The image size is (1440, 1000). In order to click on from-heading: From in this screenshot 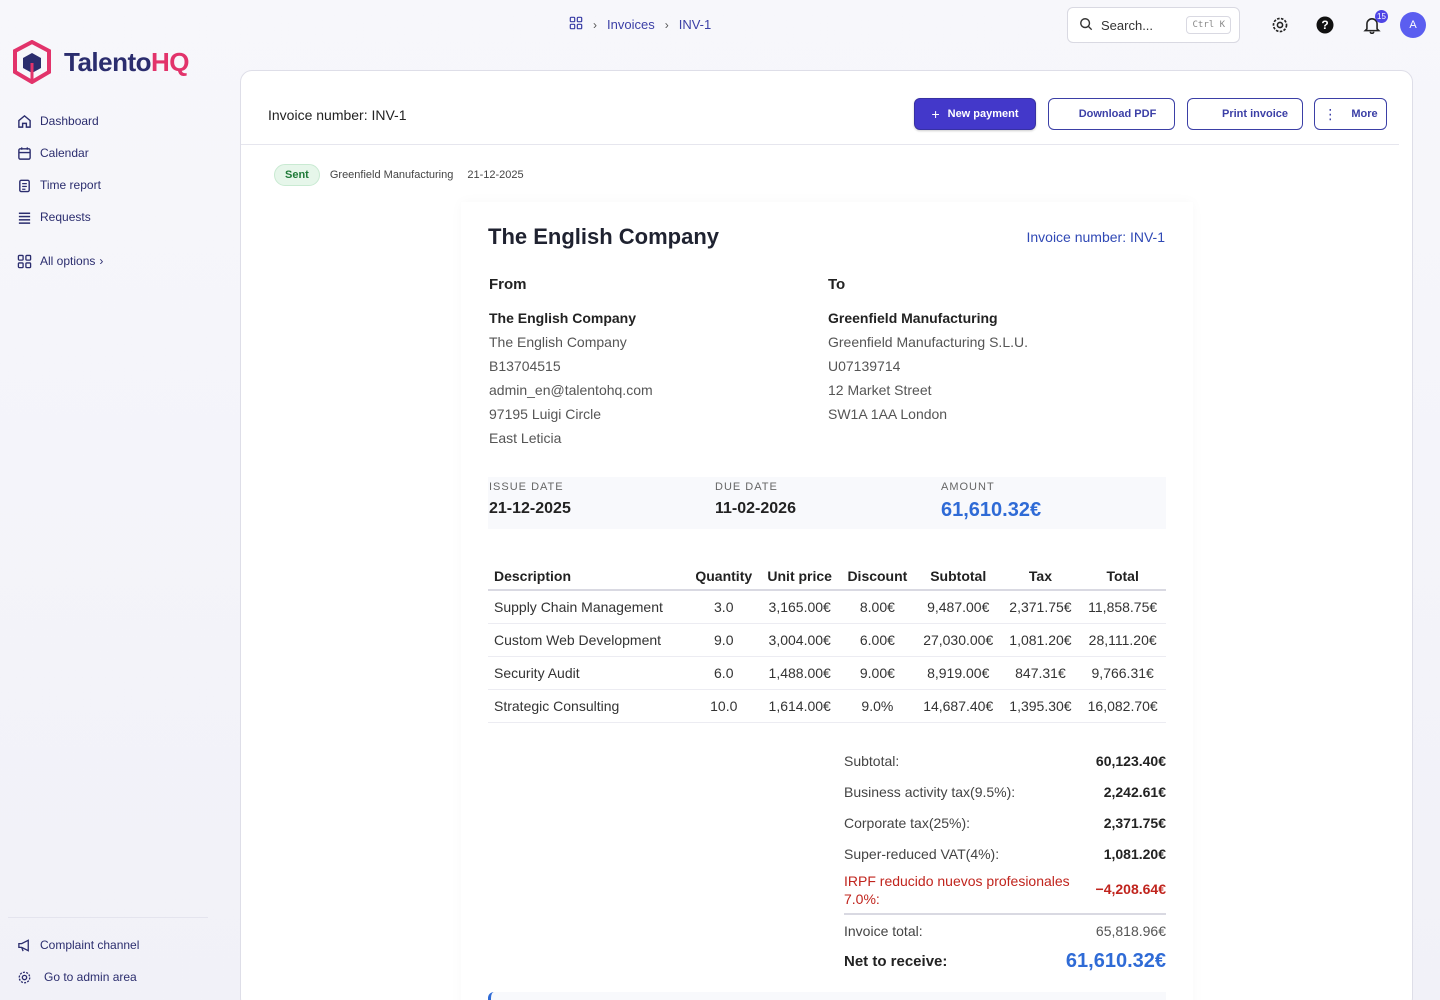, I will do `click(508, 284)`.